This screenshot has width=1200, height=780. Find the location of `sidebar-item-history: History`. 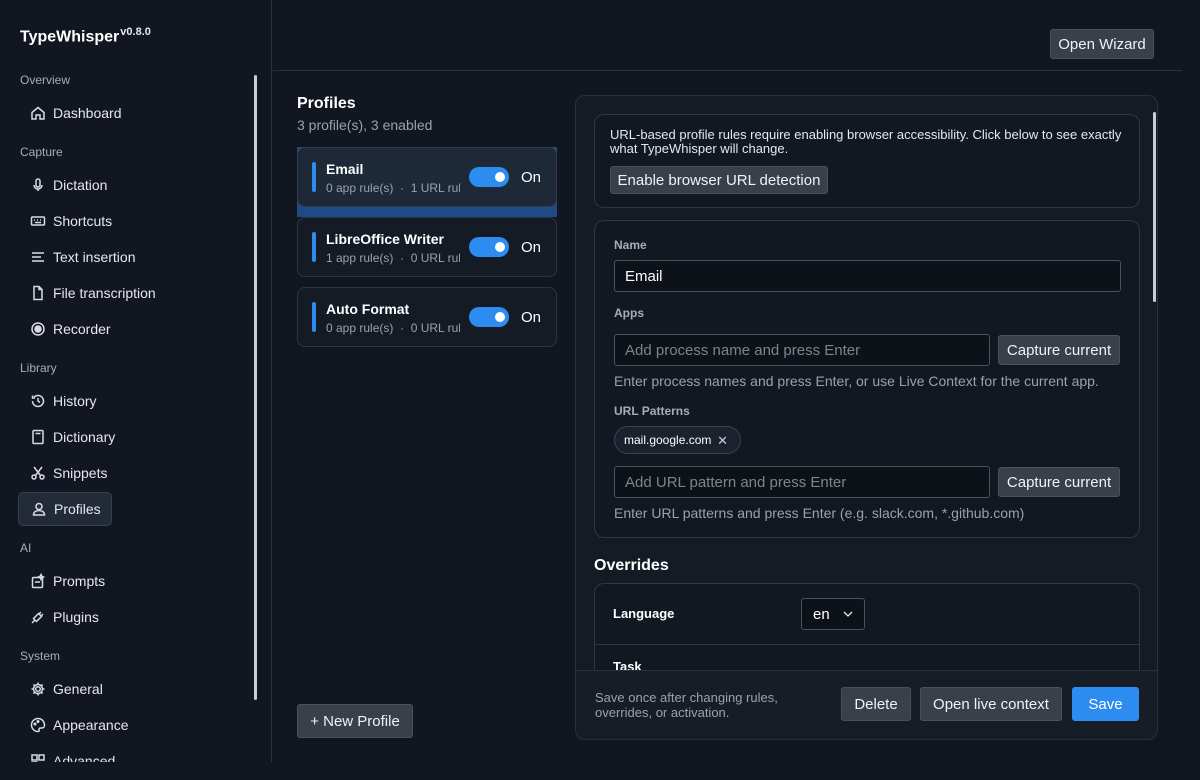

sidebar-item-history: History is located at coordinates (138, 401).